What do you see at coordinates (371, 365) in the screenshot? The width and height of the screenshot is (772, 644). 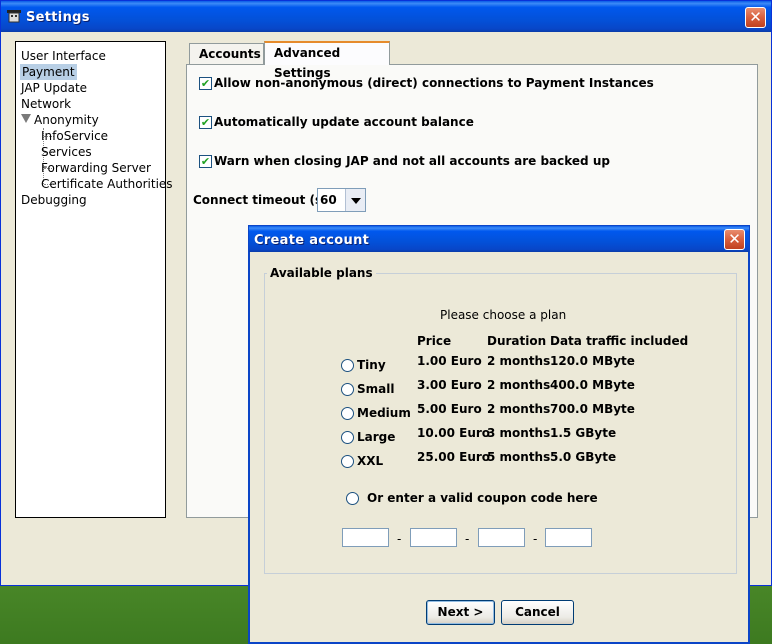 I see `plan-name: Tiny` at bounding box center [371, 365].